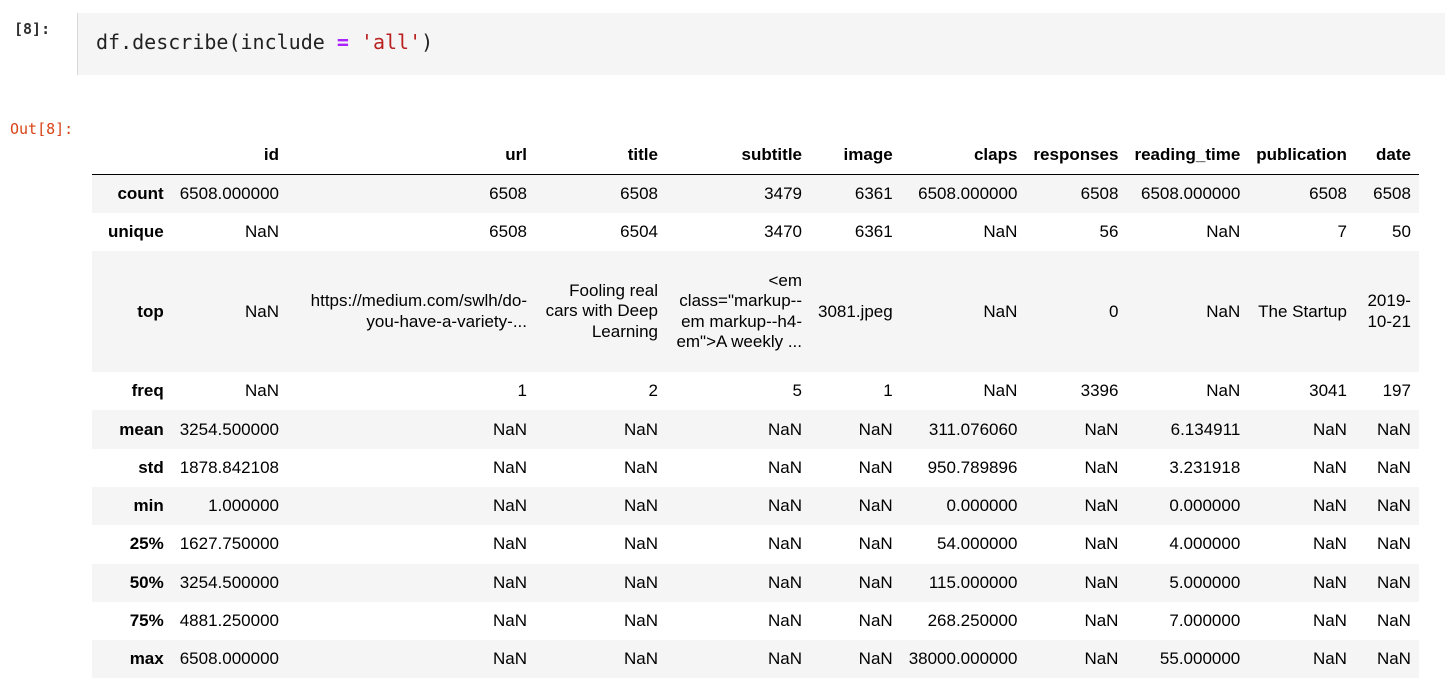  I want to click on table-cell: 4.000000, so click(1205, 544).